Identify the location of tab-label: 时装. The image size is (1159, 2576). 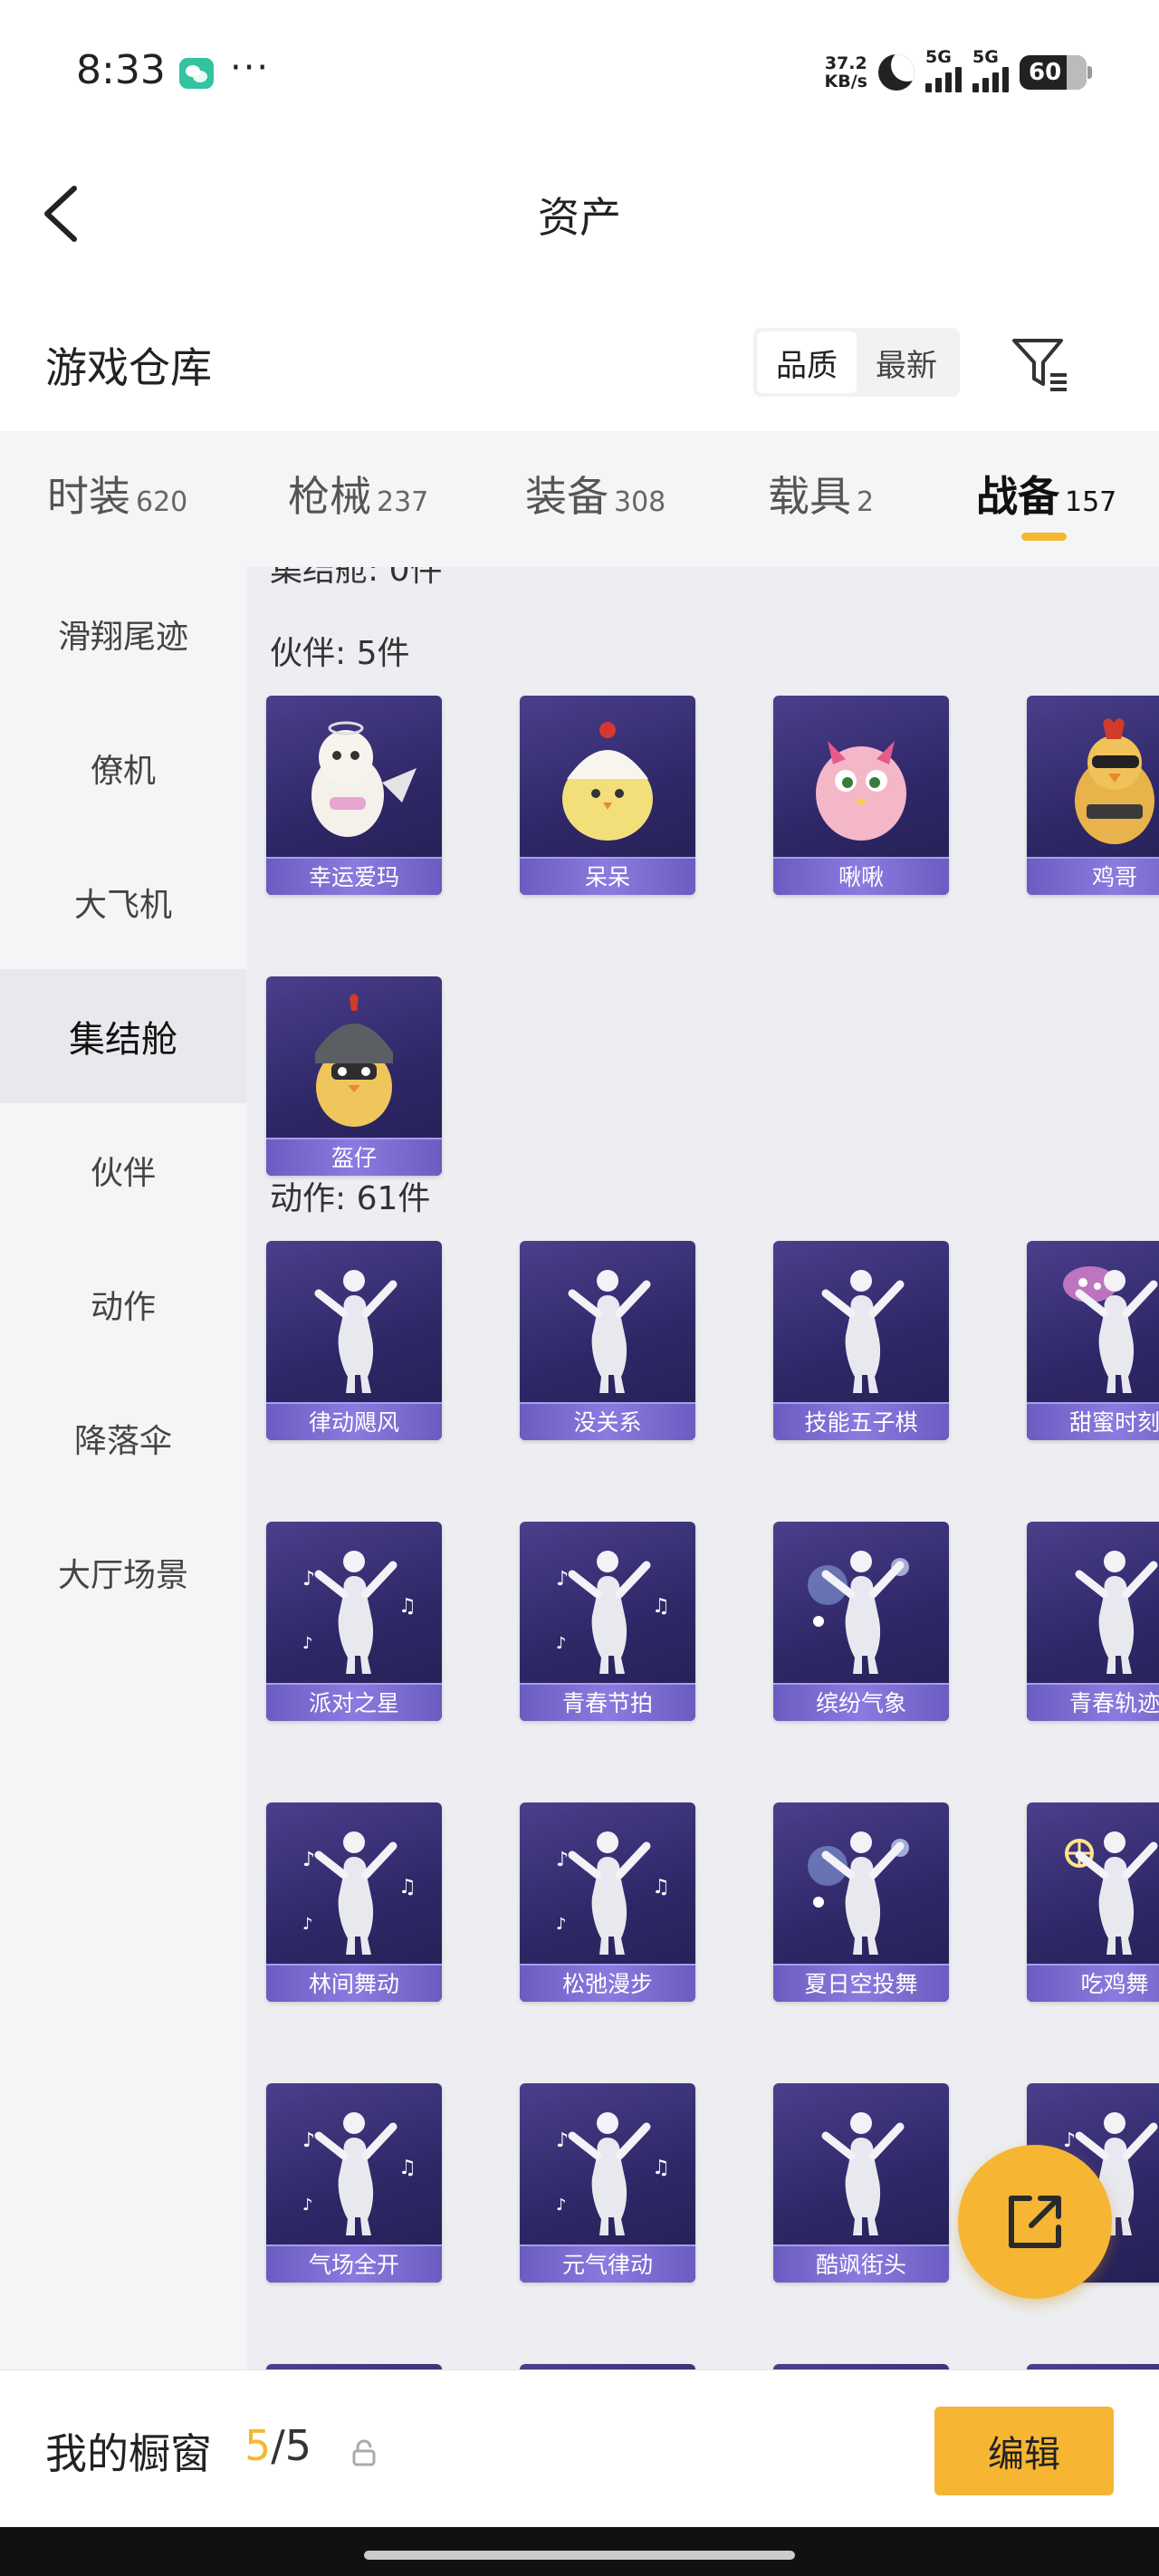
(88, 496).